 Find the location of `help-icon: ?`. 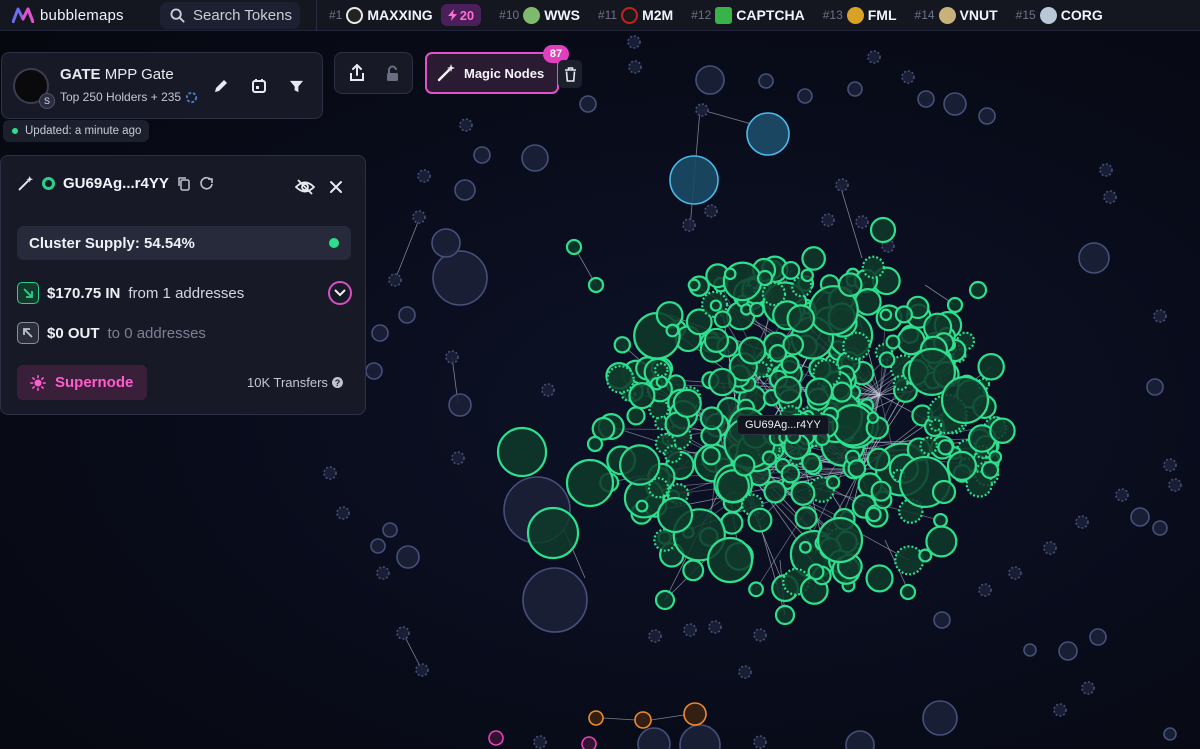

help-icon: ? is located at coordinates (337, 382).